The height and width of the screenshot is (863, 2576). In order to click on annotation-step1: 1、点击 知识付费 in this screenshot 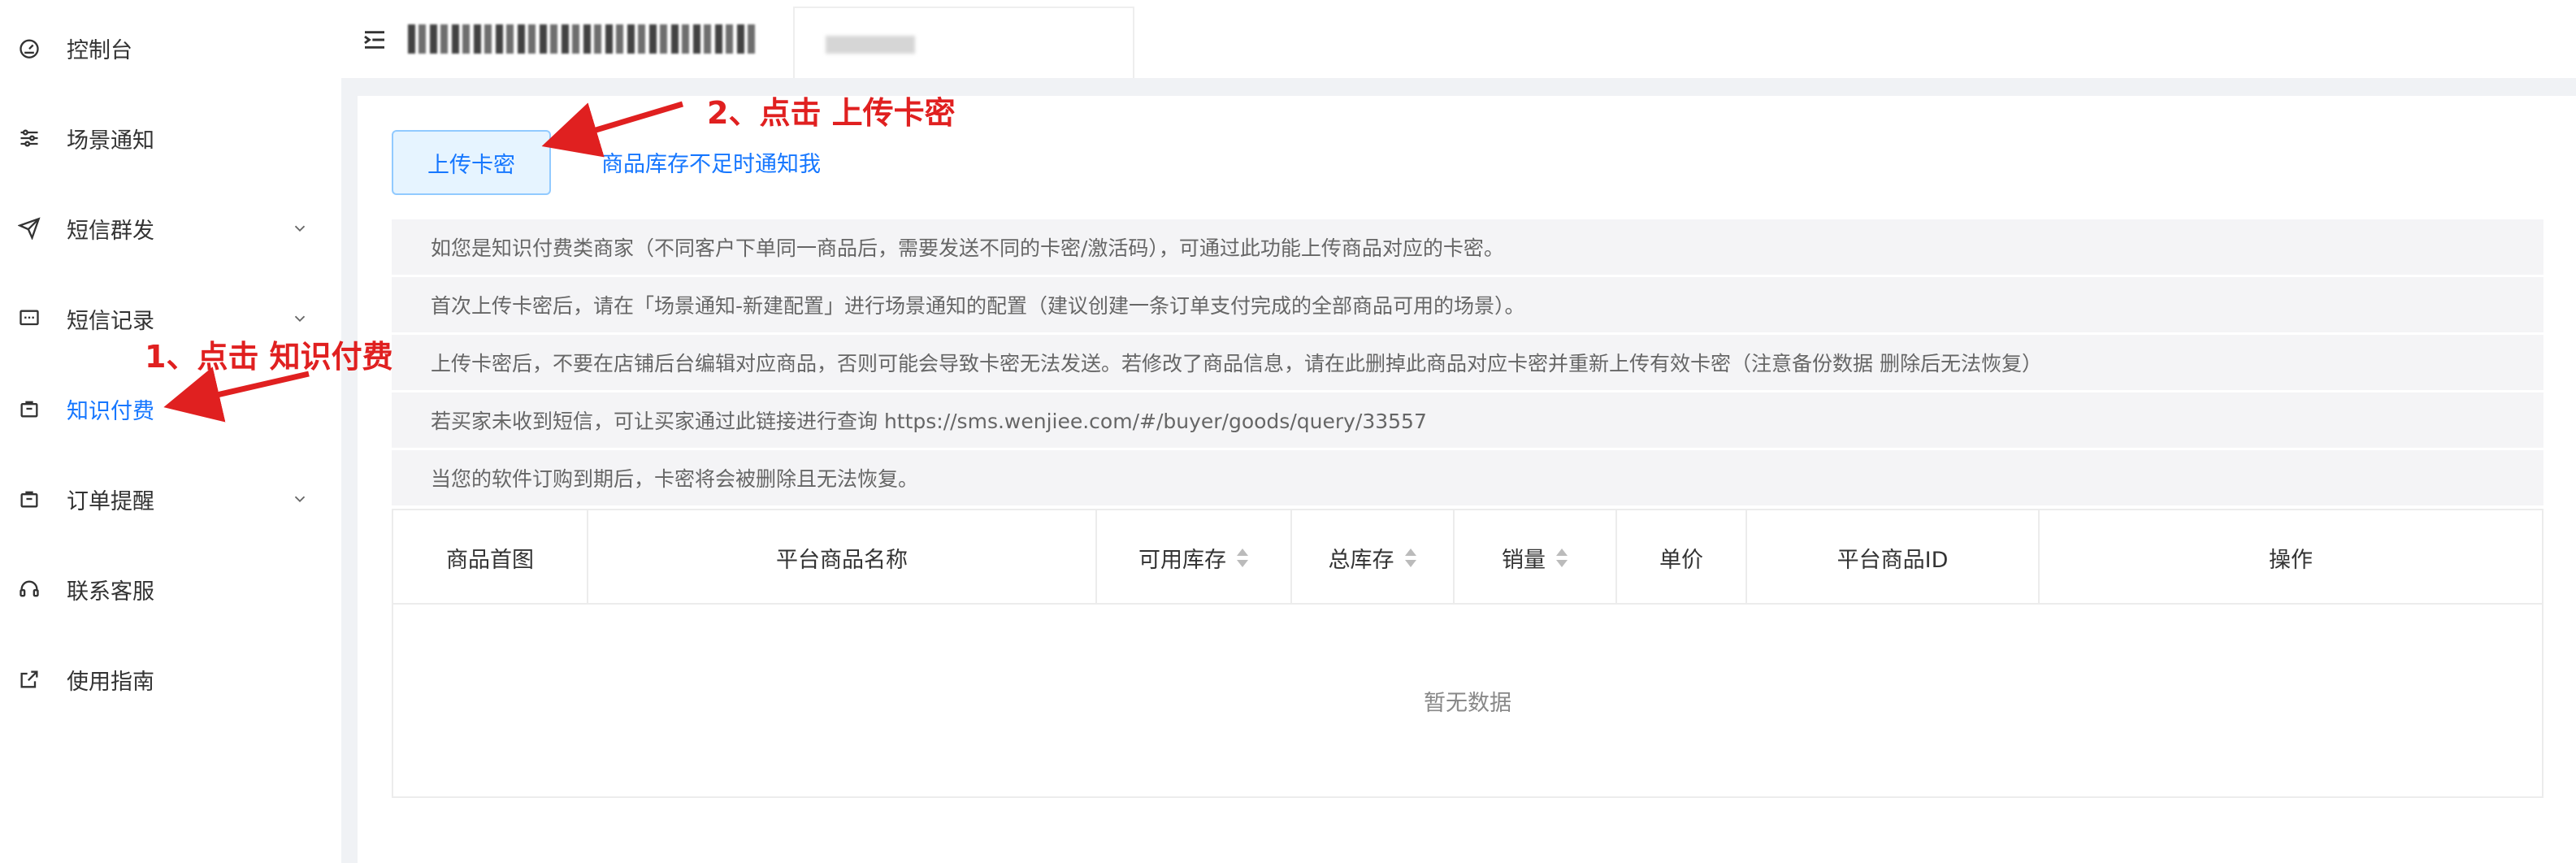, I will do `click(269, 357)`.